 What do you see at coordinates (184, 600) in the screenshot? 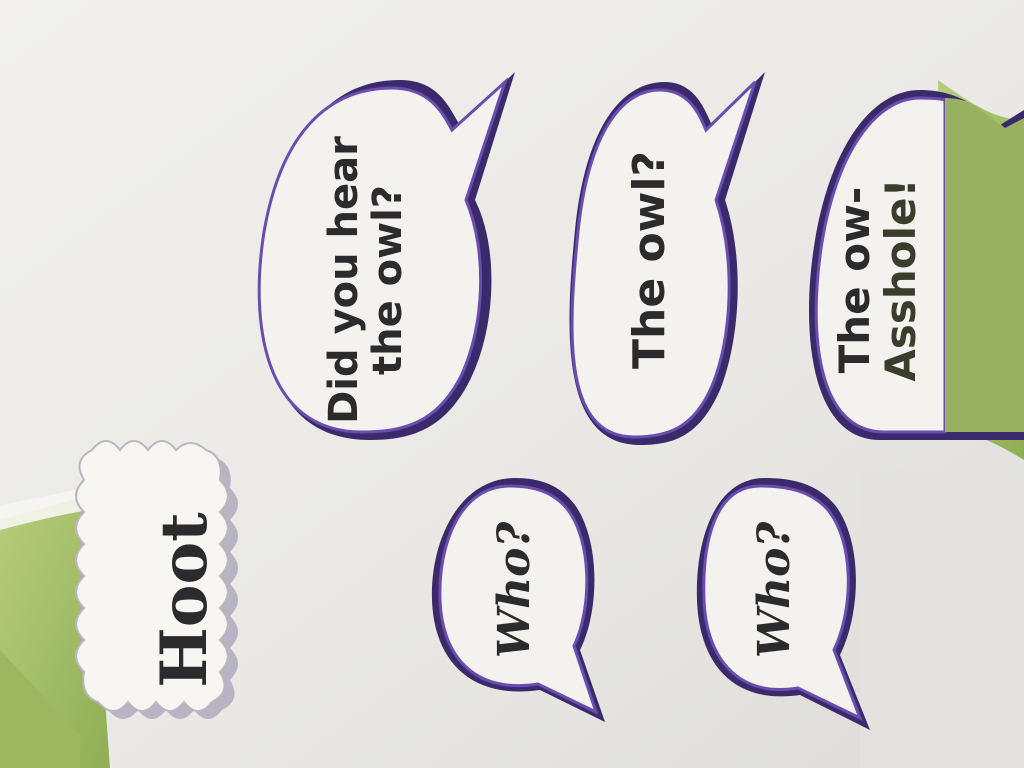
I see `hoot-label: Hoot` at bounding box center [184, 600].